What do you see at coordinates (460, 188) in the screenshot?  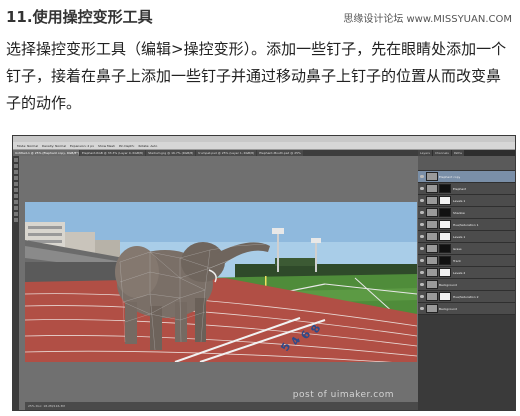 I see `layer-name: Elephant` at bounding box center [460, 188].